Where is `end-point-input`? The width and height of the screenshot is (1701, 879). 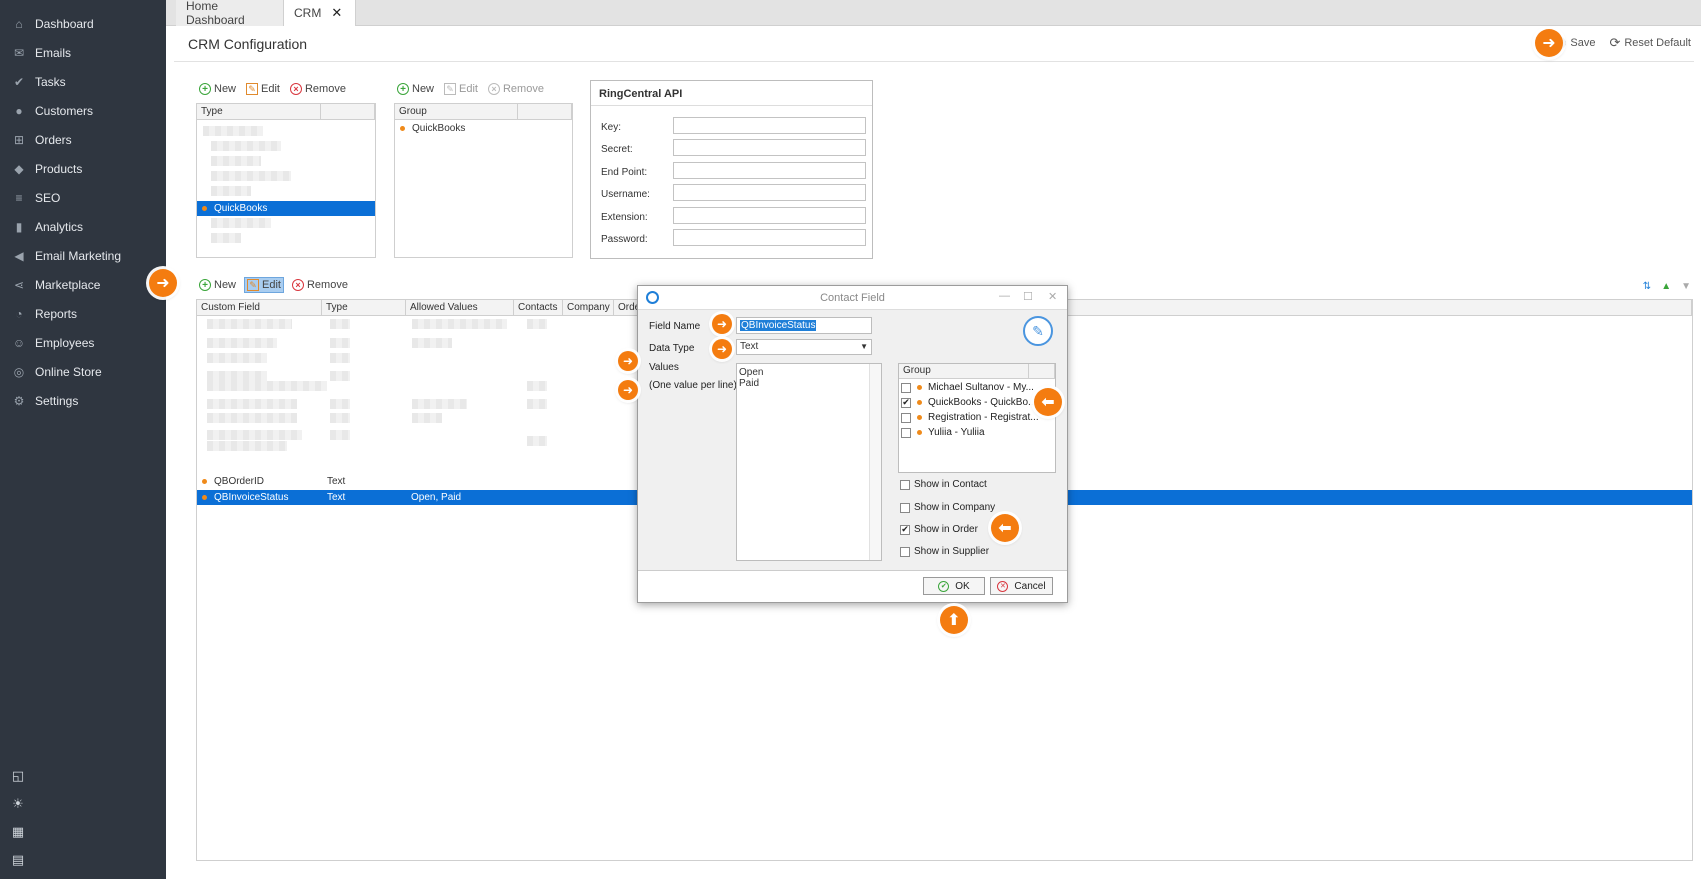
end-point-input is located at coordinates (769, 170).